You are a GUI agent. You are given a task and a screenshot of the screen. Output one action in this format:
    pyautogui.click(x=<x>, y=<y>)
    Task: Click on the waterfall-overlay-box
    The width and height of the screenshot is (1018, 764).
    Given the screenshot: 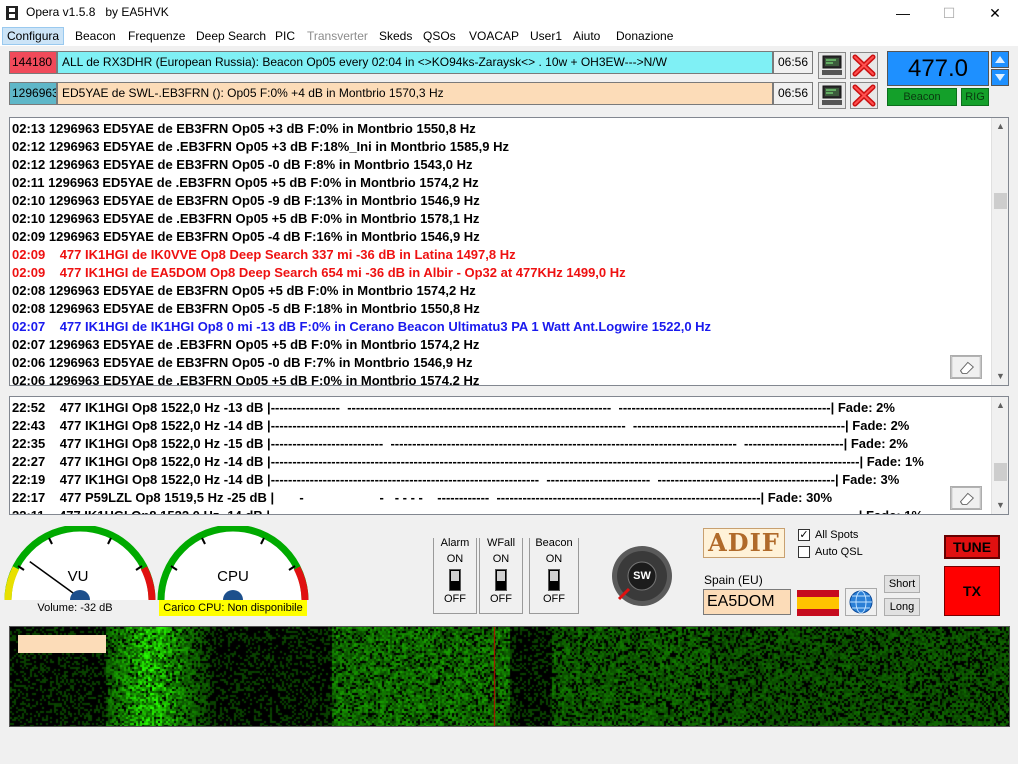 What is the action you would take?
    pyautogui.click(x=62, y=644)
    